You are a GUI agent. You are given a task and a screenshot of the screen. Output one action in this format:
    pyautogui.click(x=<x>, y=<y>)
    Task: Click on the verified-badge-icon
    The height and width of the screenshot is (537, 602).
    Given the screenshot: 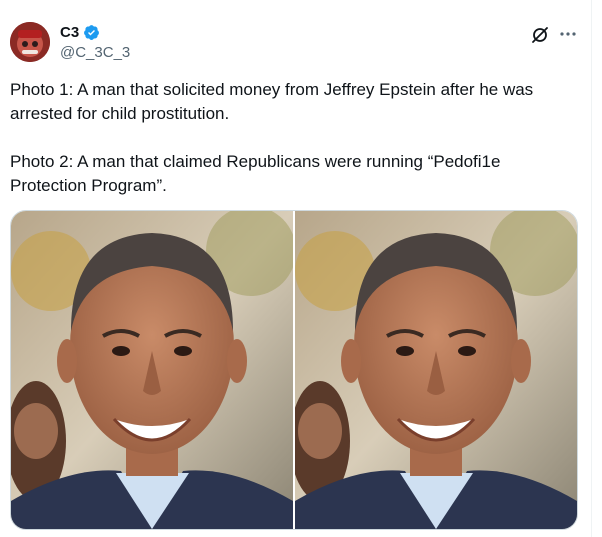 What is the action you would take?
    pyautogui.click(x=91, y=32)
    